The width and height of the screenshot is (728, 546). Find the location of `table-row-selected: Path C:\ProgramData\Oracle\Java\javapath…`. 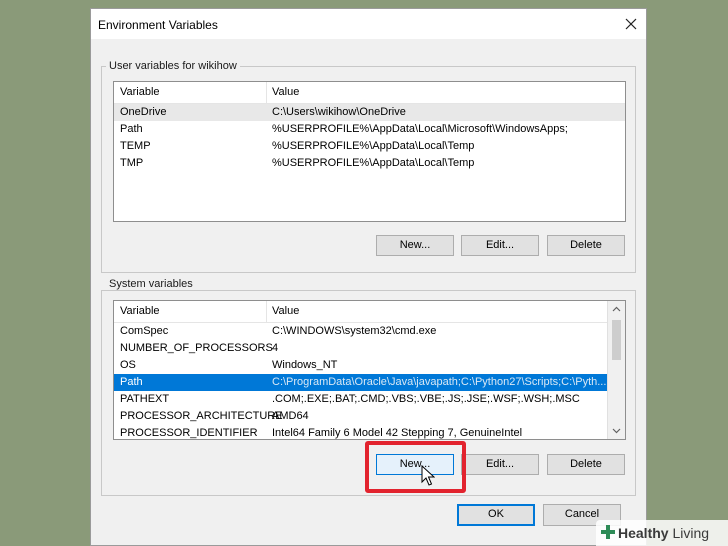

table-row-selected: Path C:\ProgramData\Oracle\Java\javapath… is located at coordinates (361, 382).